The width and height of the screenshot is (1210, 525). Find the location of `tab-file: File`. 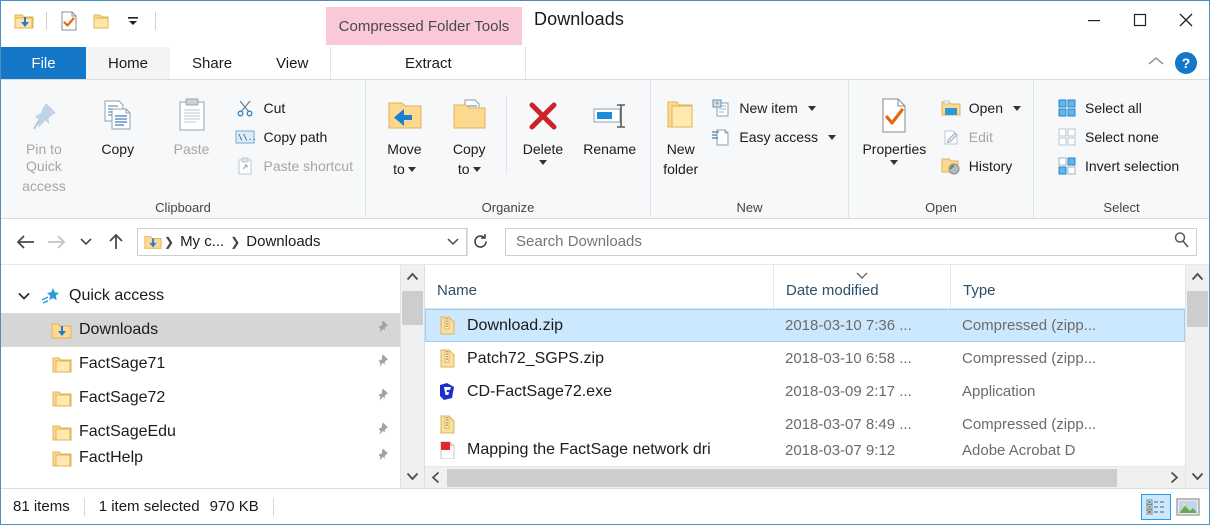

tab-file: File is located at coordinates (43, 63).